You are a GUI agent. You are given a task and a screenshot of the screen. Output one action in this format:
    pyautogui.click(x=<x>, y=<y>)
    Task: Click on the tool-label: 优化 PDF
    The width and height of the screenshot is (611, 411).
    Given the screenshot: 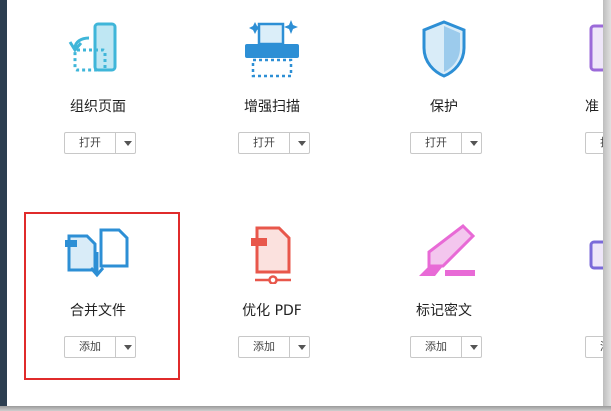 What is the action you would take?
    pyautogui.click(x=272, y=311)
    